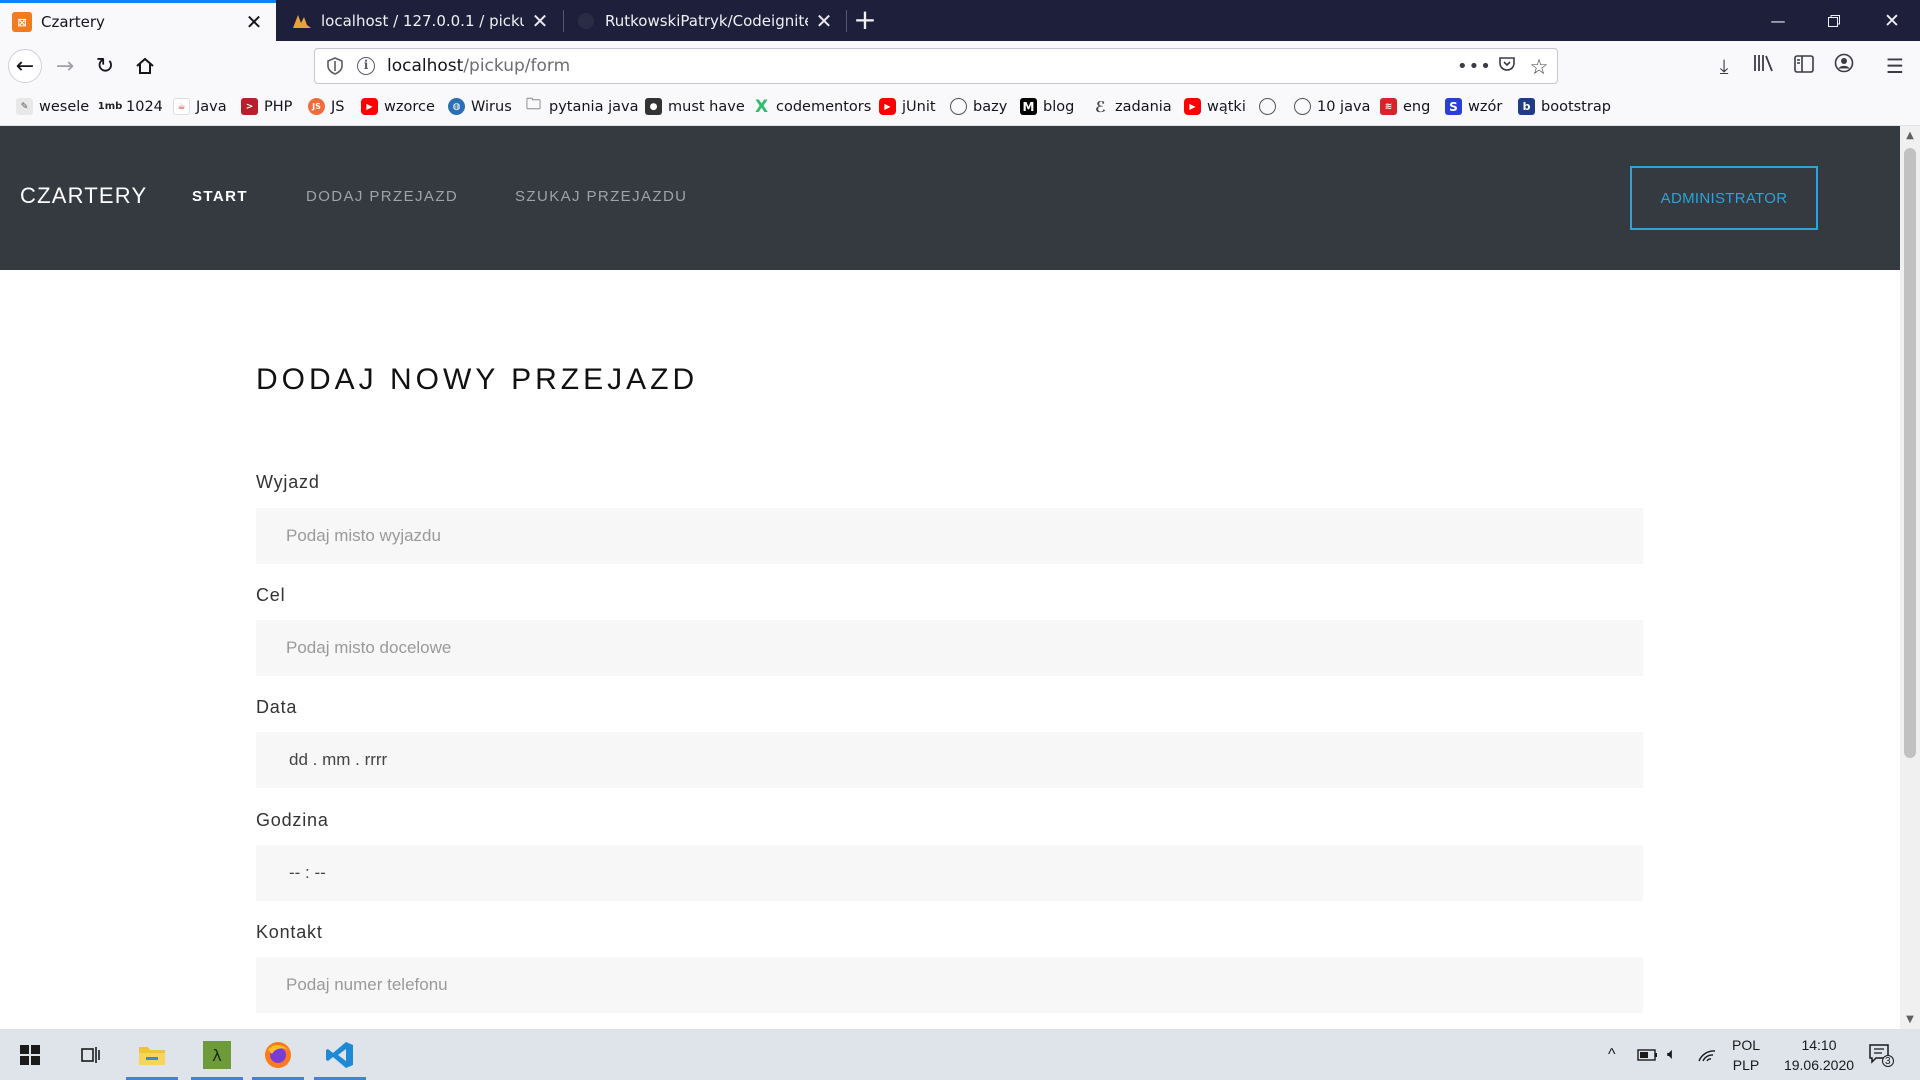 This screenshot has width=1920, height=1080. I want to click on bookmark-wzorce: ▶ wzorce, so click(398, 106).